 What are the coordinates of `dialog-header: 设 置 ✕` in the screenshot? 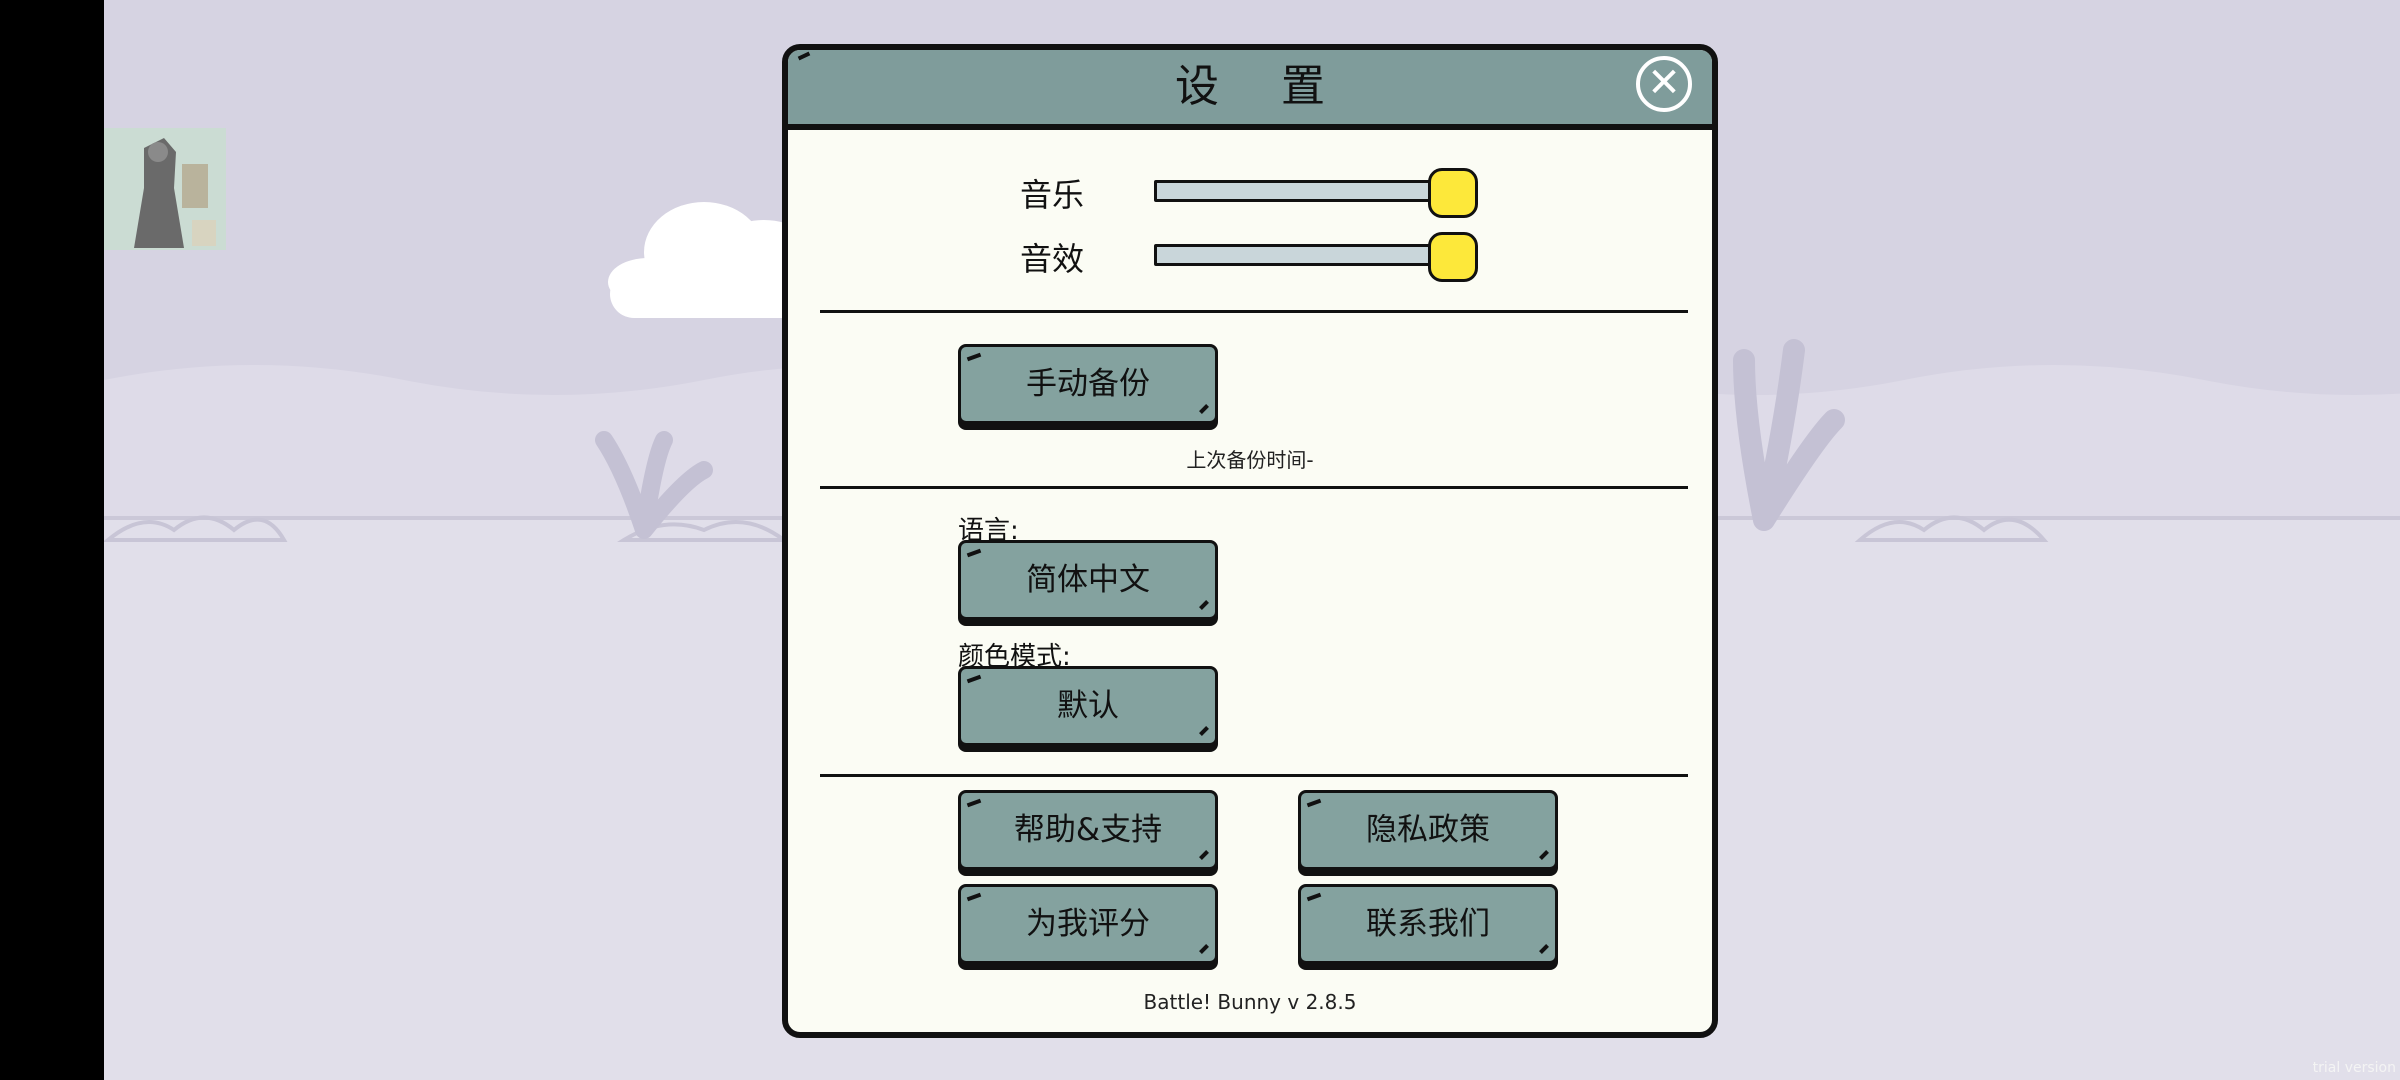 It's located at (1250, 90).